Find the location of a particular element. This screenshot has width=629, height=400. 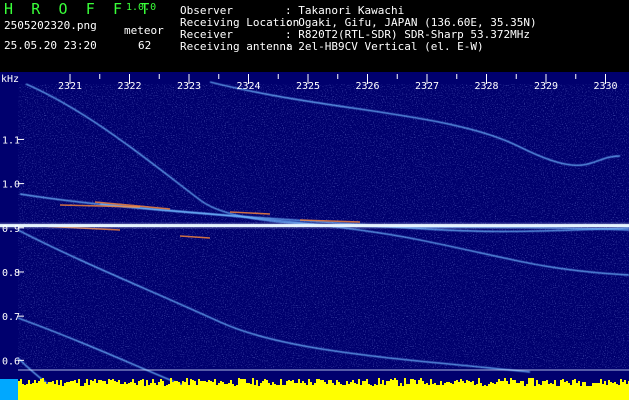

antenna-label: Receiving antenna is located at coordinates (236, 46).